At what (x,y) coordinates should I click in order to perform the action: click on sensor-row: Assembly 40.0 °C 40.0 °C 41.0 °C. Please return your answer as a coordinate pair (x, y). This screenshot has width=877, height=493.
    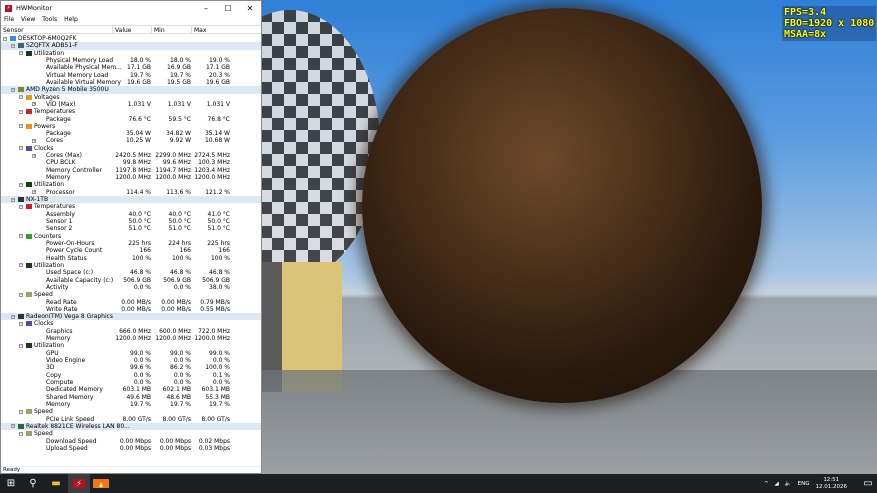
    Looking at the image, I should click on (131, 214).